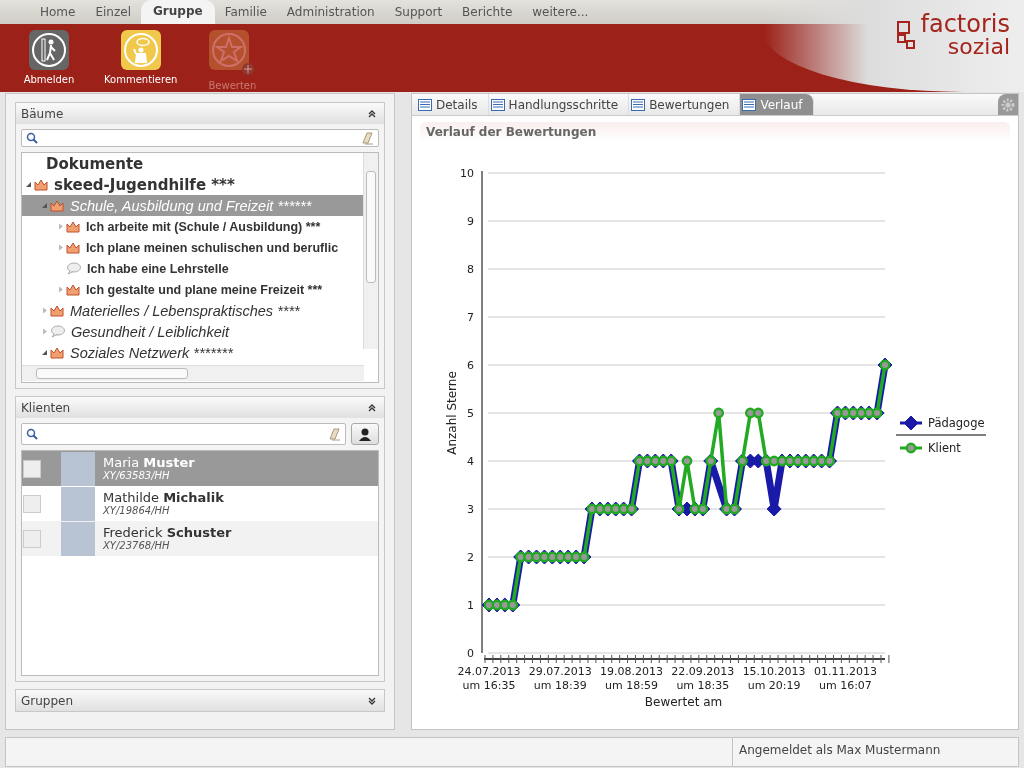 This screenshot has width=1024, height=768. What do you see at coordinates (978, 47) in the screenshot?
I see `logo-subtitle: sozial` at bounding box center [978, 47].